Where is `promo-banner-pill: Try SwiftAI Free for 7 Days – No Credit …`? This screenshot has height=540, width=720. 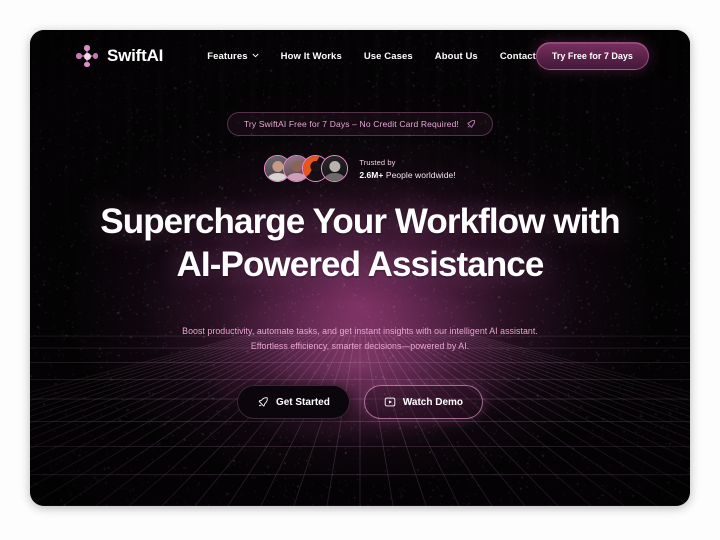 promo-banner-pill: Try SwiftAI Free for 7 Days – No Credit … is located at coordinates (360, 124).